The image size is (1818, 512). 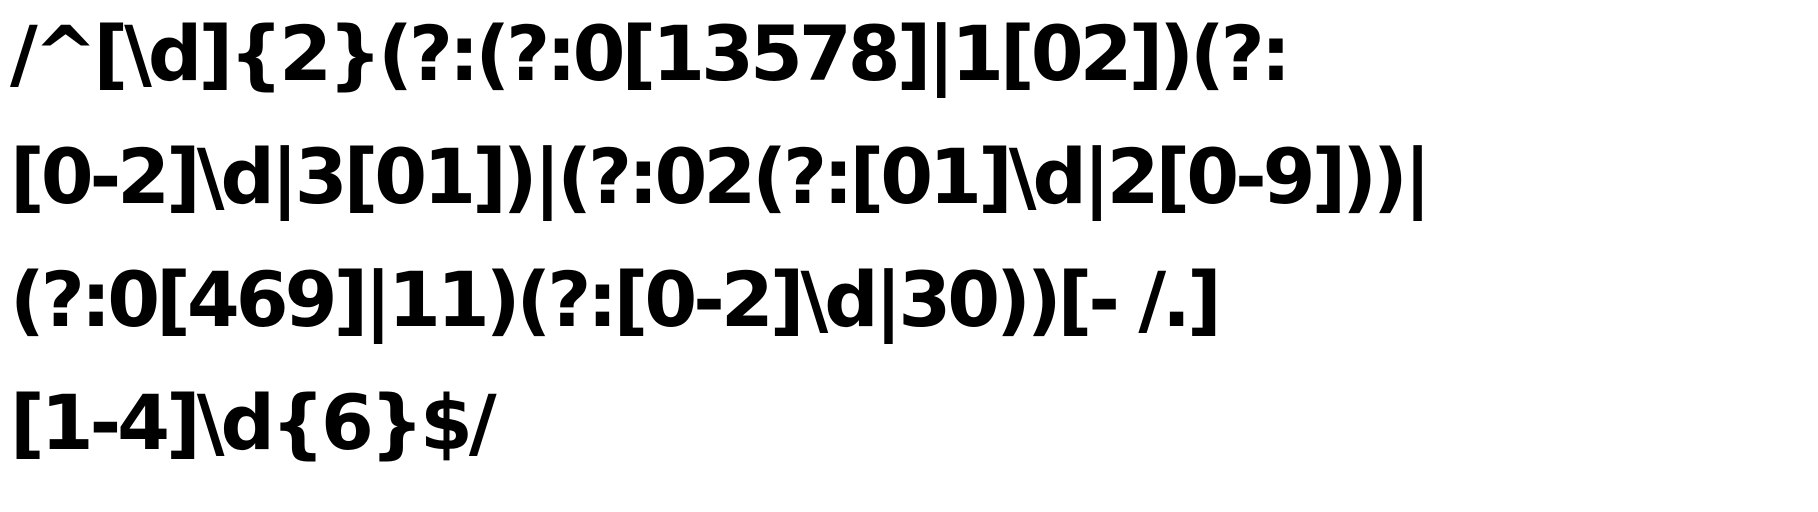 I want to click on regex-line-2: [0-2]\d|3[01])|(?:02(?:[01]\d|2[0-9]))|, so click(x=721, y=176).